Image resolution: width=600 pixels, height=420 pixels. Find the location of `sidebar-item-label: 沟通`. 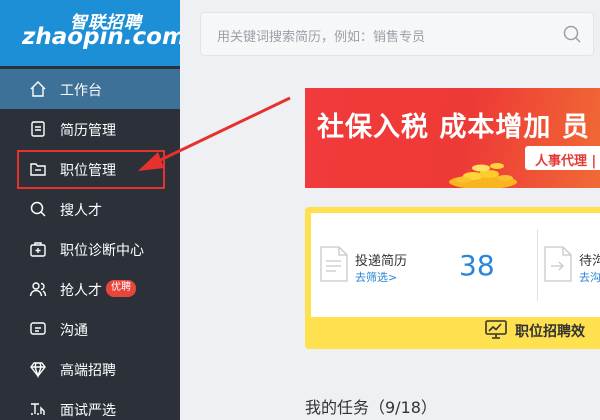

sidebar-item-label: 沟通 is located at coordinates (74, 331).